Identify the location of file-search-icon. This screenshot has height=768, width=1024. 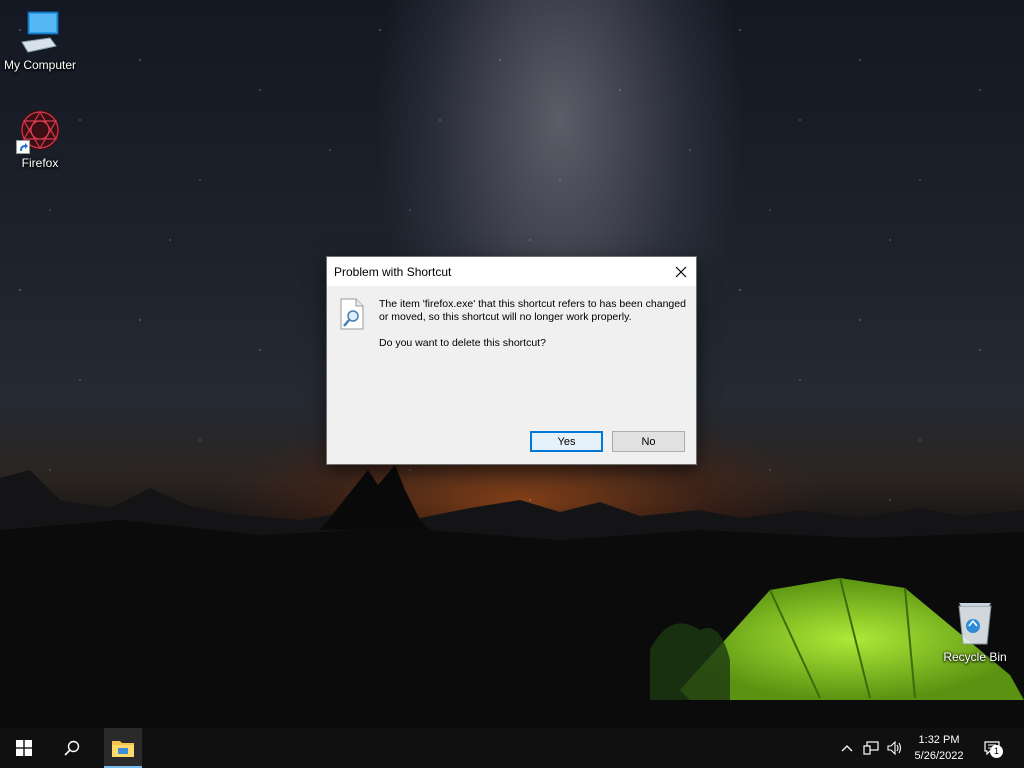
(352, 314).